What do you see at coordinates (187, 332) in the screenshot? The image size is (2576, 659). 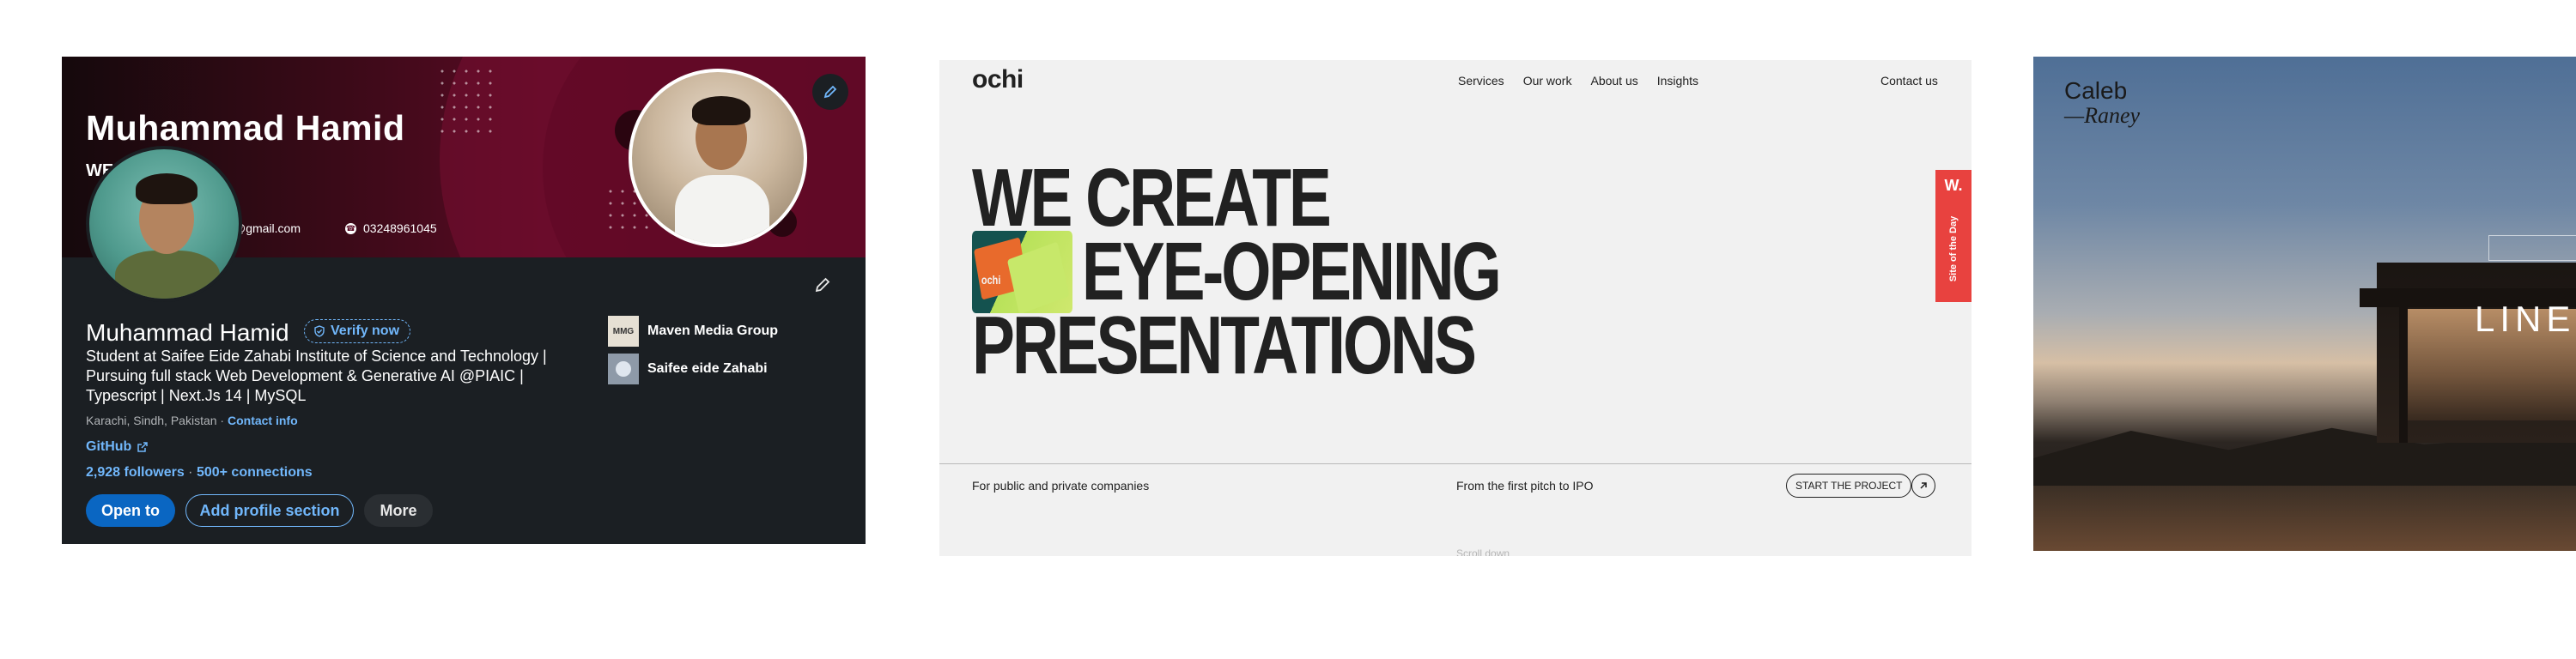 I see `profile-name: Muhammad Hamid` at bounding box center [187, 332].